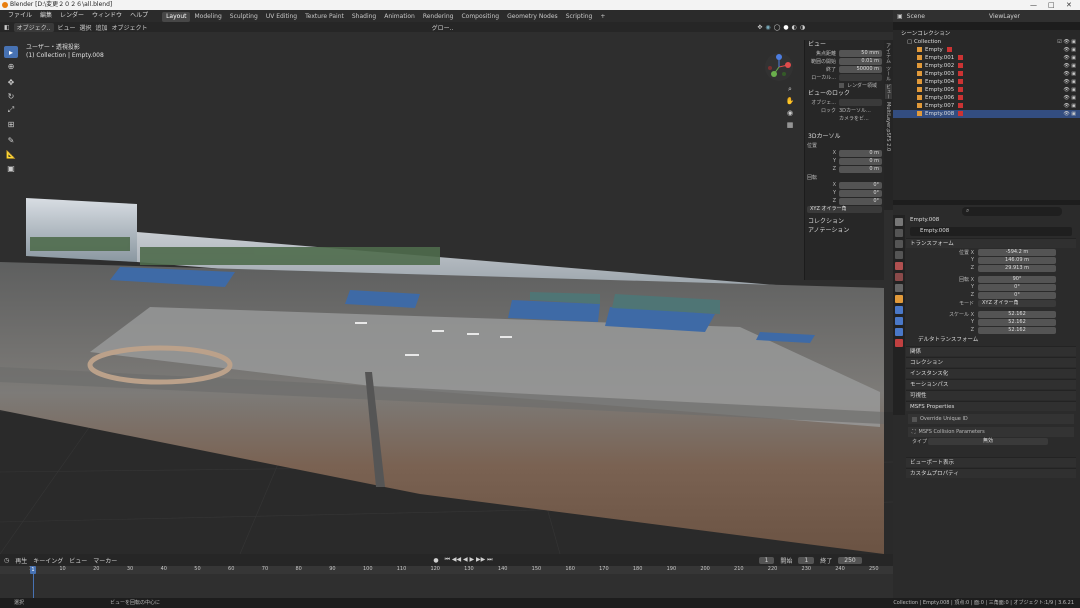 Image resolution: width=1080 pixels, height=608 pixels. Describe the element at coordinates (844, 230) in the screenshot. I see `annotation-panel-header: アノテーション` at that location.